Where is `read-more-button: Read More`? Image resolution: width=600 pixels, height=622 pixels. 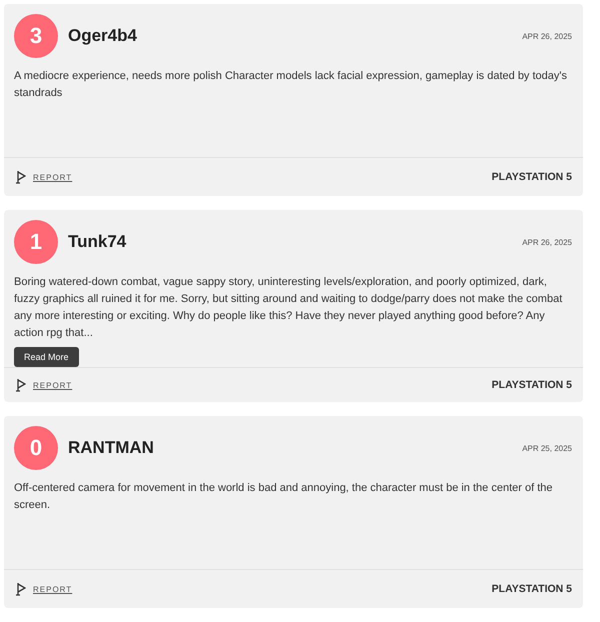
read-more-button: Read More is located at coordinates (46, 357).